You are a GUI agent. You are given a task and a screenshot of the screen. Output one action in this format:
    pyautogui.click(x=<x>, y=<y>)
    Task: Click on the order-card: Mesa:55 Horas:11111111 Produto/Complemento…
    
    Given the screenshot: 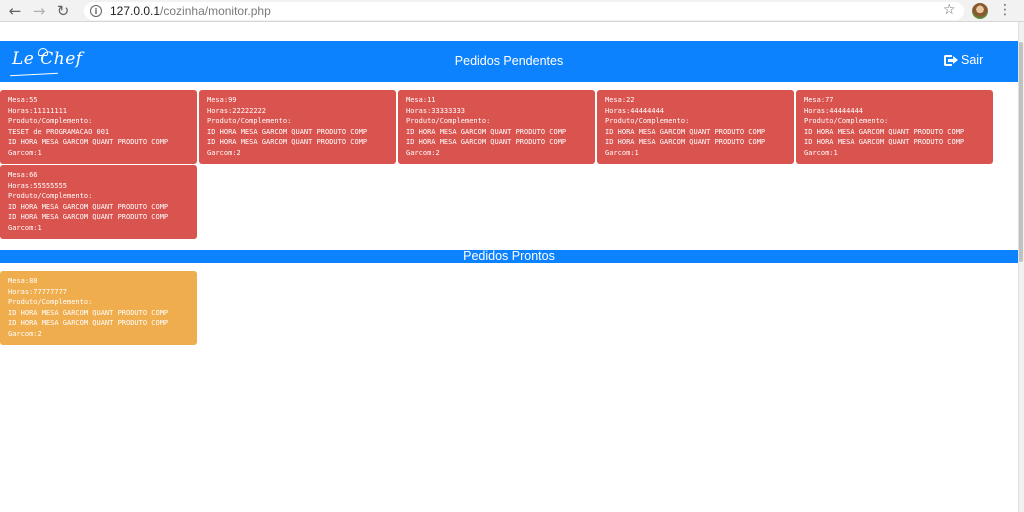 What is the action you would take?
    pyautogui.click(x=98, y=127)
    